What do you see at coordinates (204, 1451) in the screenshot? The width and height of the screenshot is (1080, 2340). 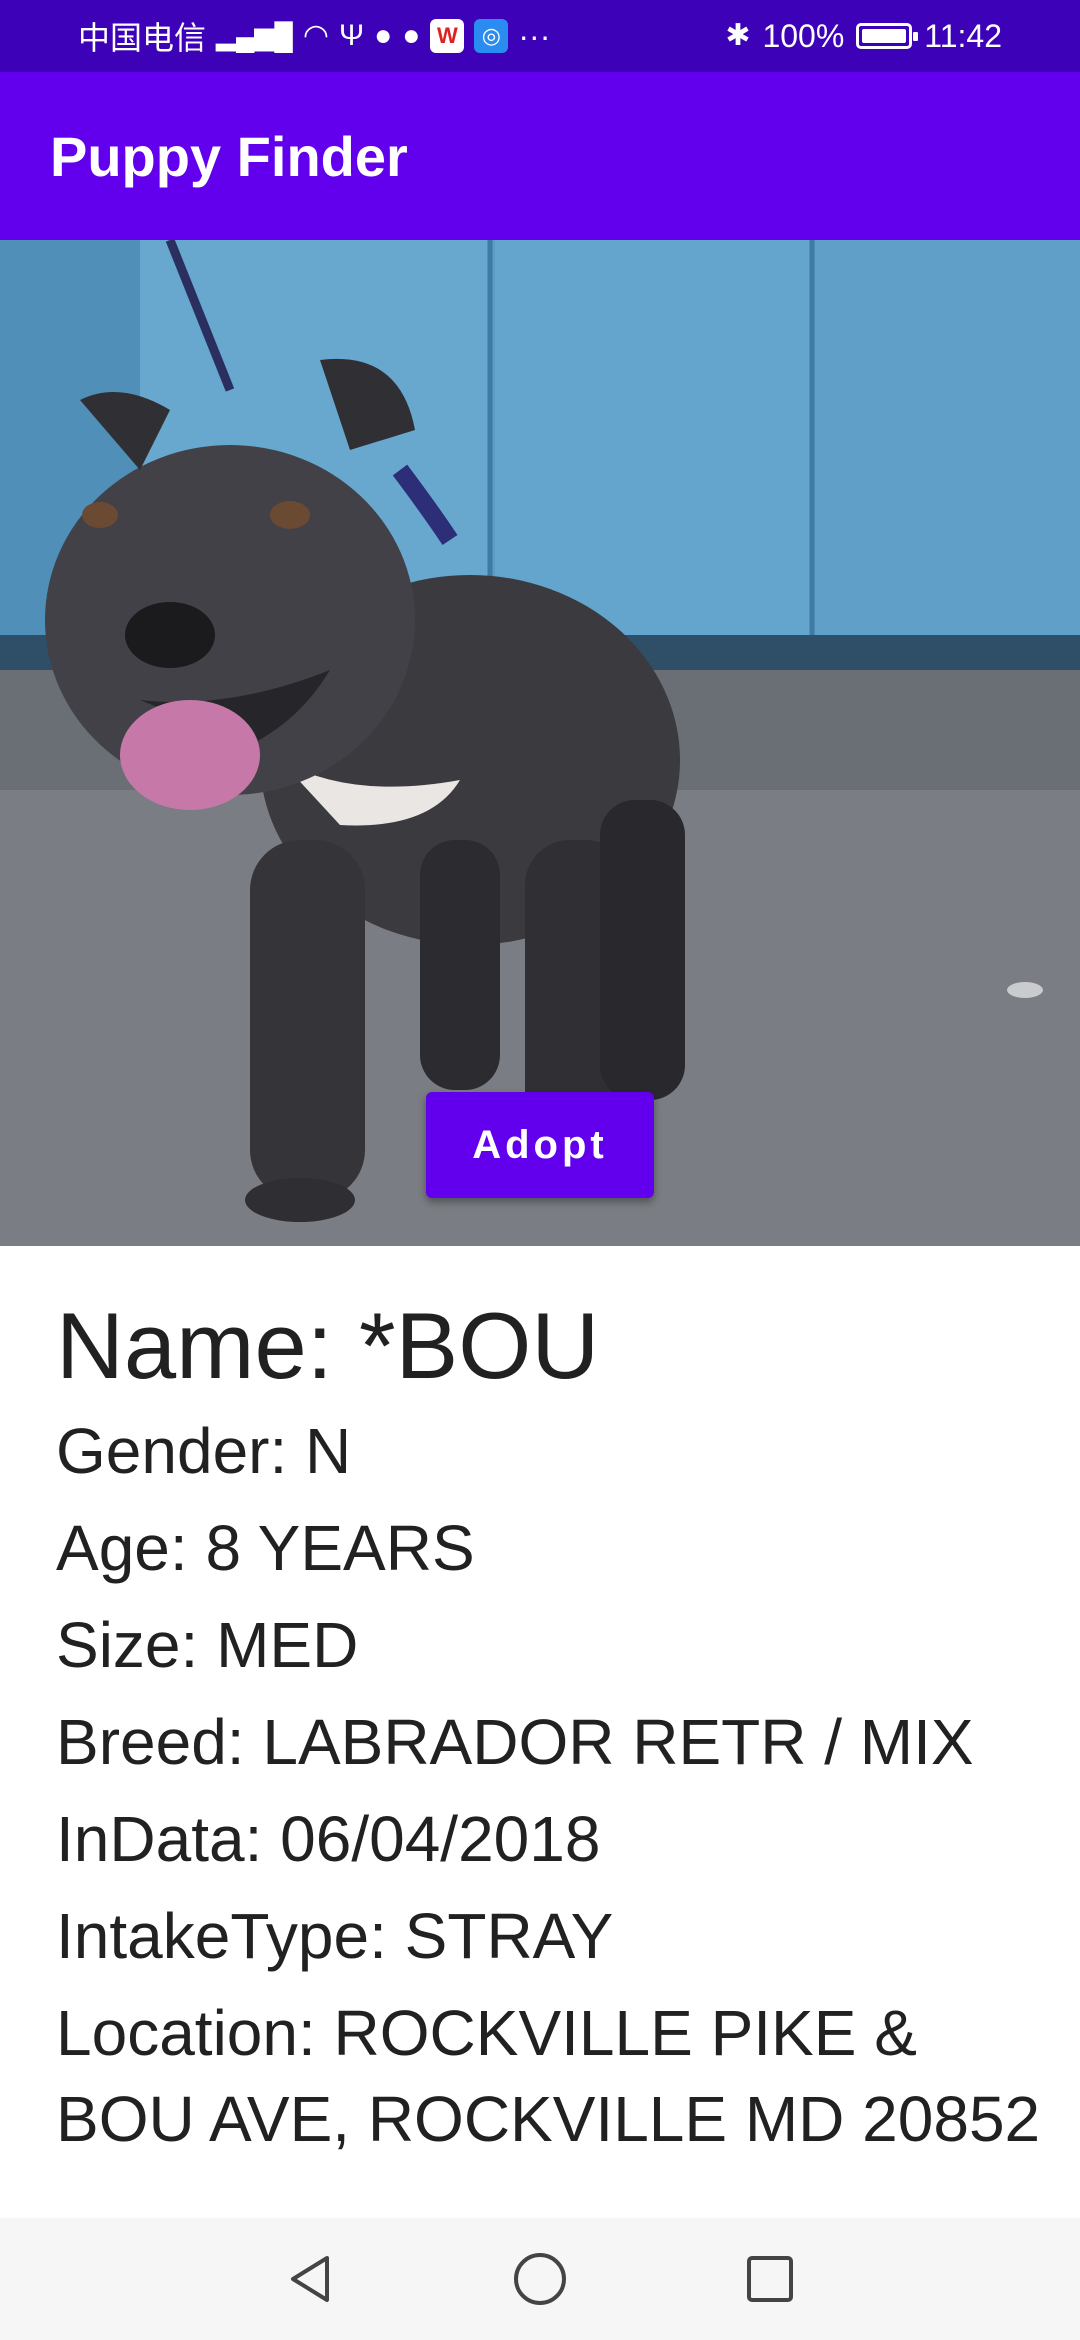 I see `dog-gender: Gender: N` at bounding box center [204, 1451].